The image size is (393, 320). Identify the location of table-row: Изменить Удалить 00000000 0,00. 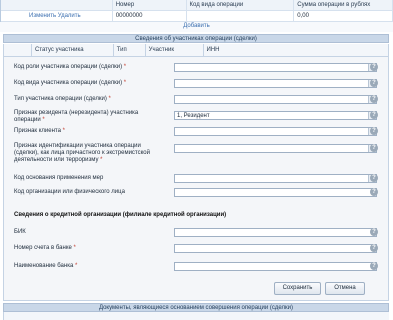
(197, 16).